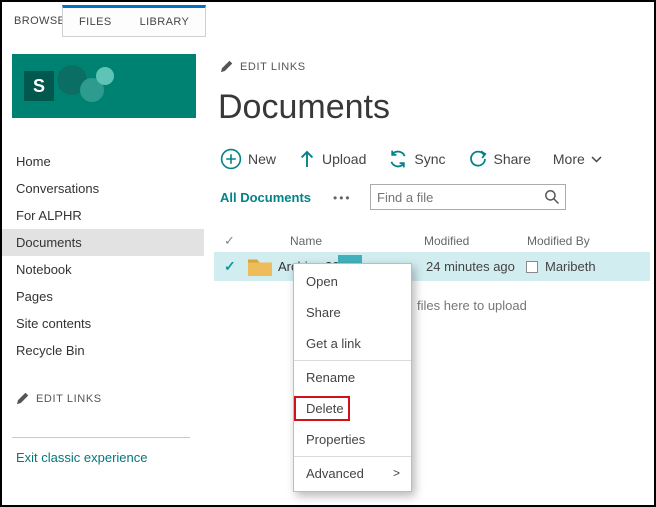  What do you see at coordinates (39, 86) in the screenshot?
I see `sharepoint-logo-icon: S` at bounding box center [39, 86].